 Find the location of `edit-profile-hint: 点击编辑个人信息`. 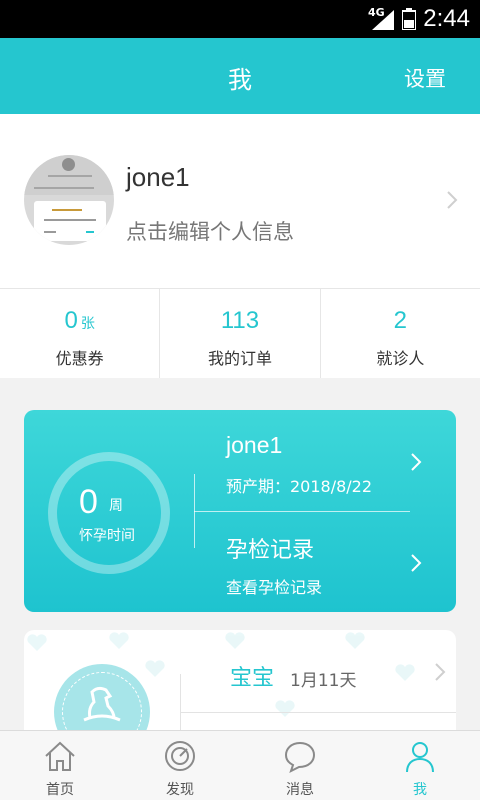

edit-profile-hint: 点击编辑个人信息 is located at coordinates (210, 232).